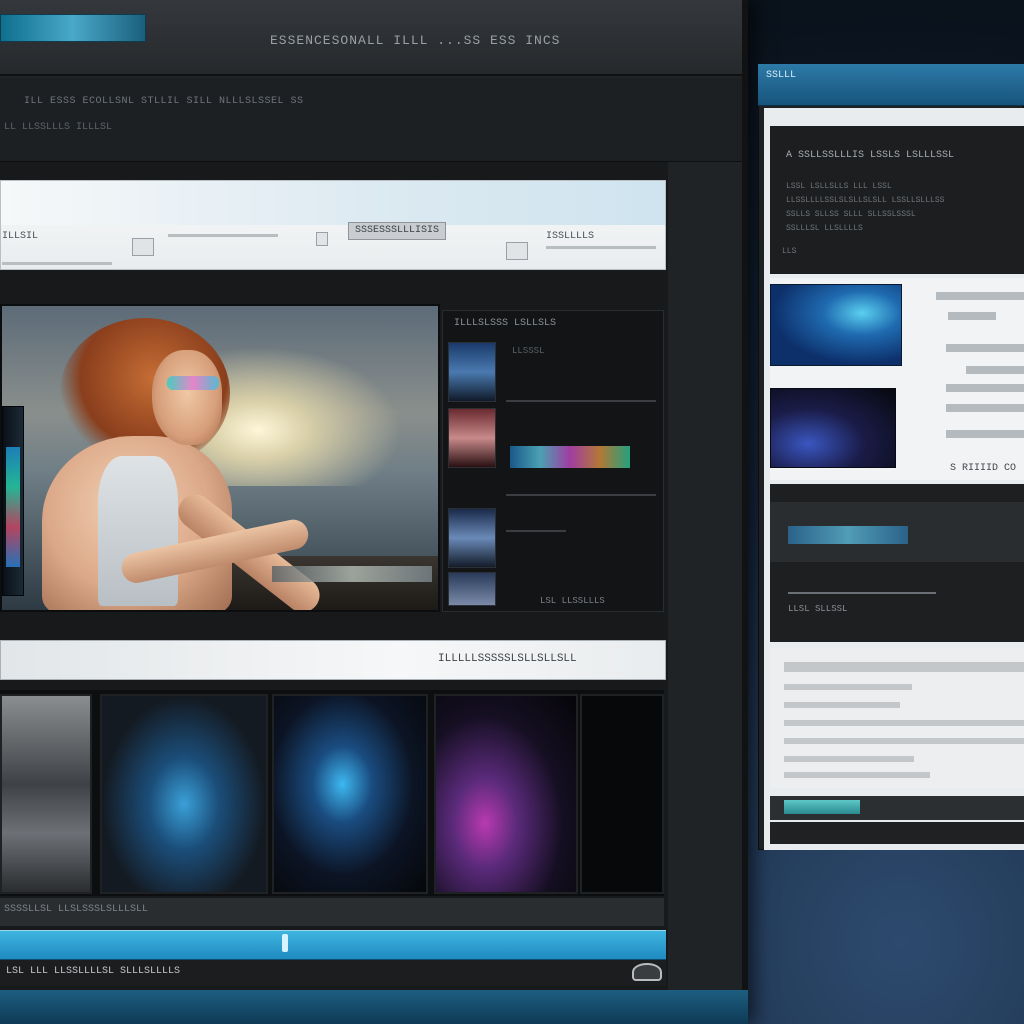  I want to click on secondary-window-titlebar, so click(891, 85).